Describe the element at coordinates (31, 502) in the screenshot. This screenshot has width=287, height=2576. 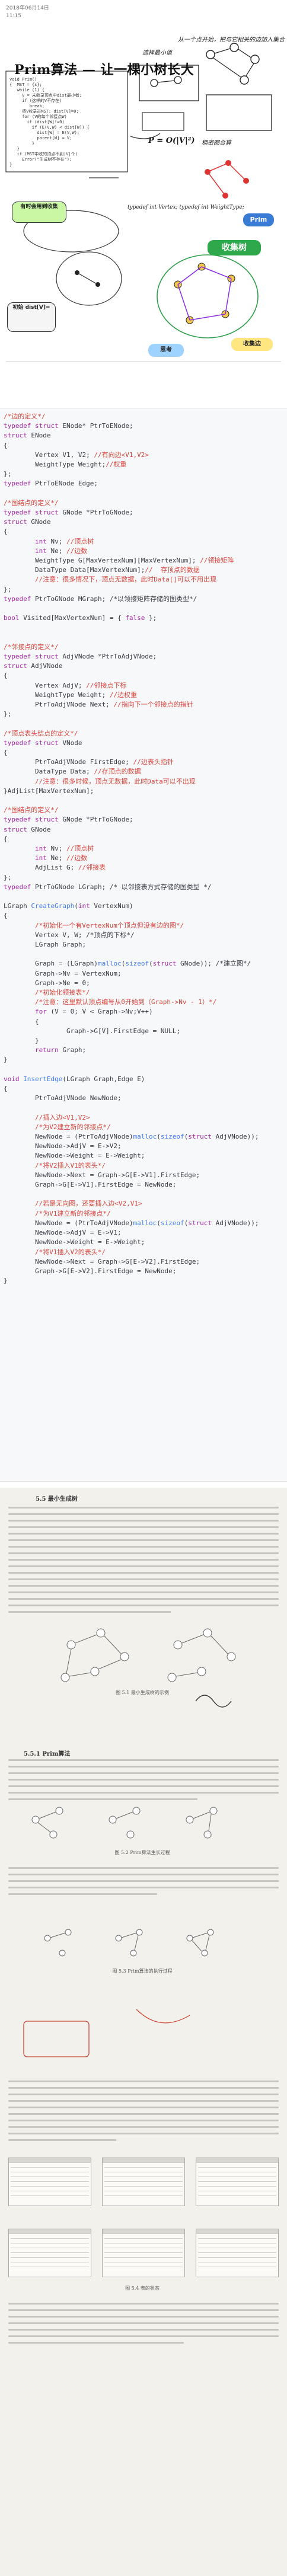
I see `code-line: /*图结点的定义*/` at that location.